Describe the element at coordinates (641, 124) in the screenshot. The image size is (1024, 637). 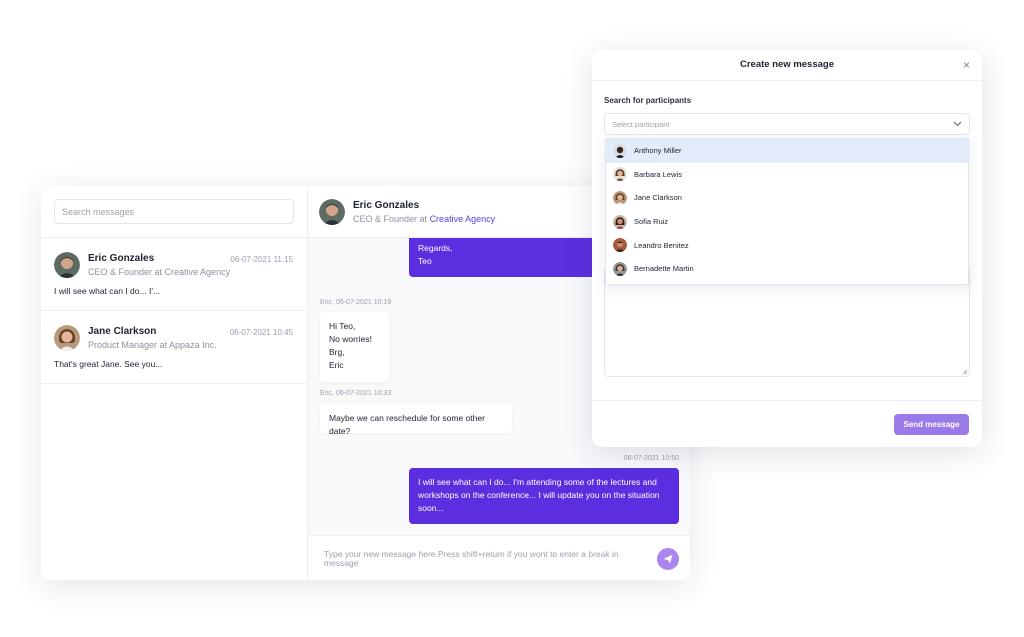
I see `select-placeholder: Select participant` at that location.